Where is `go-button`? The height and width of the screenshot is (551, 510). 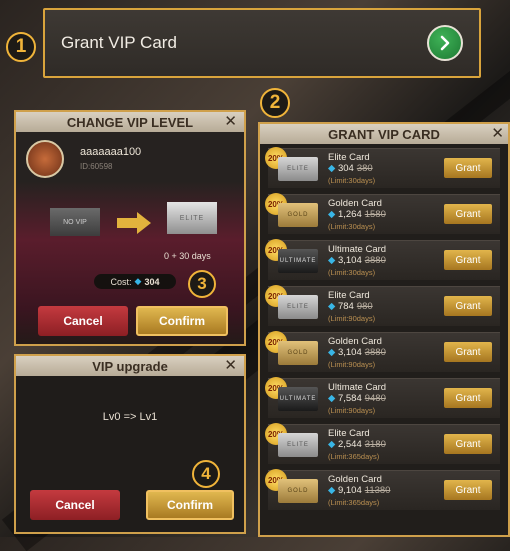 go-button is located at coordinates (445, 43).